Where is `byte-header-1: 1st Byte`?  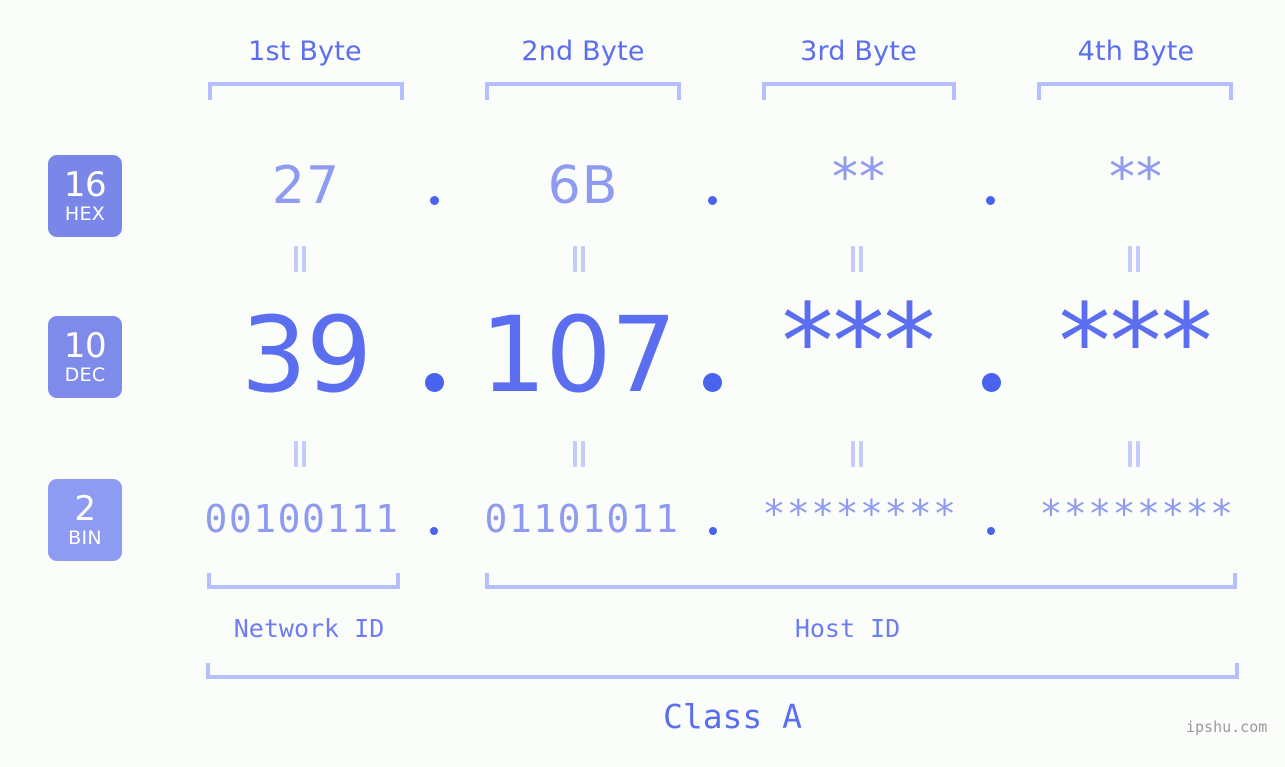
byte-header-1: 1st Byte is located at coordinates (305, 51).